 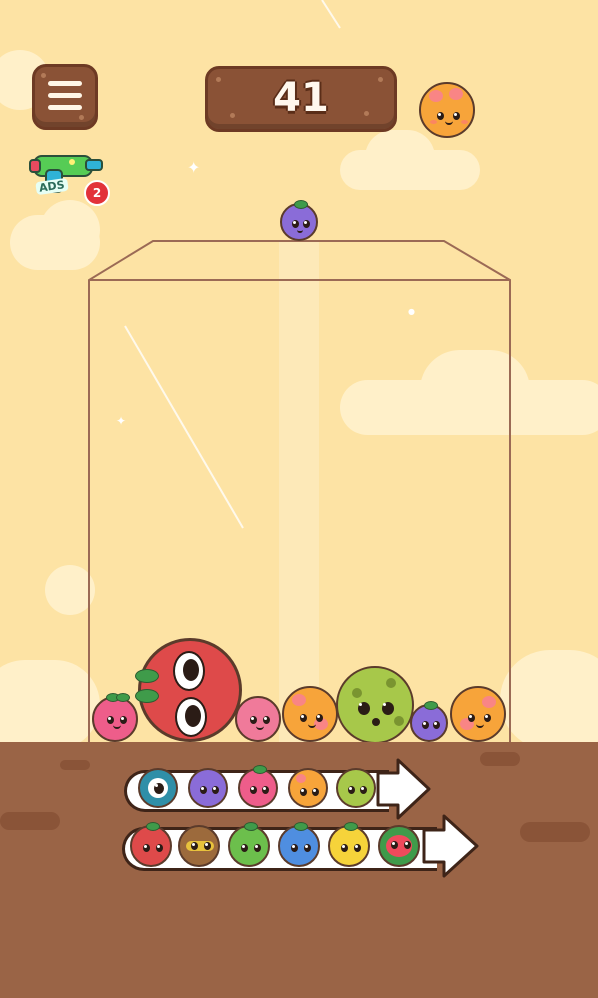 I want to click on menu-button, so click(x=65, y=97).